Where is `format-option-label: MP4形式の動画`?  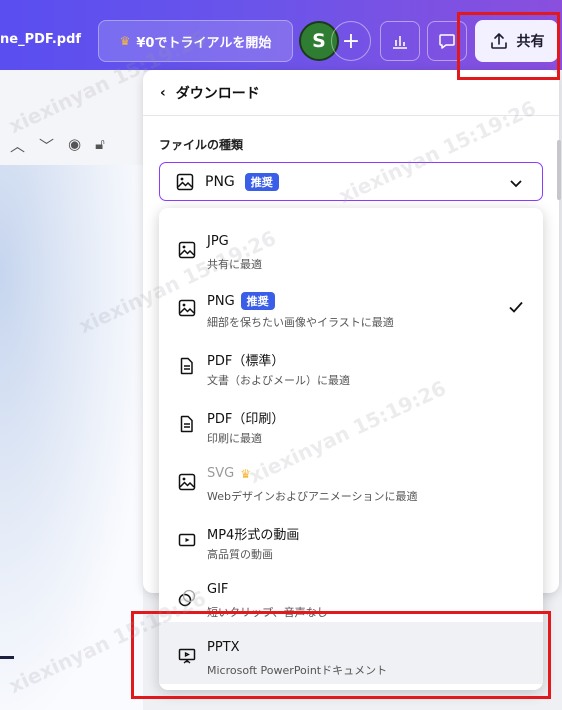
format-option-label: MP4形式の動画 is located at coordinates (253, 533).